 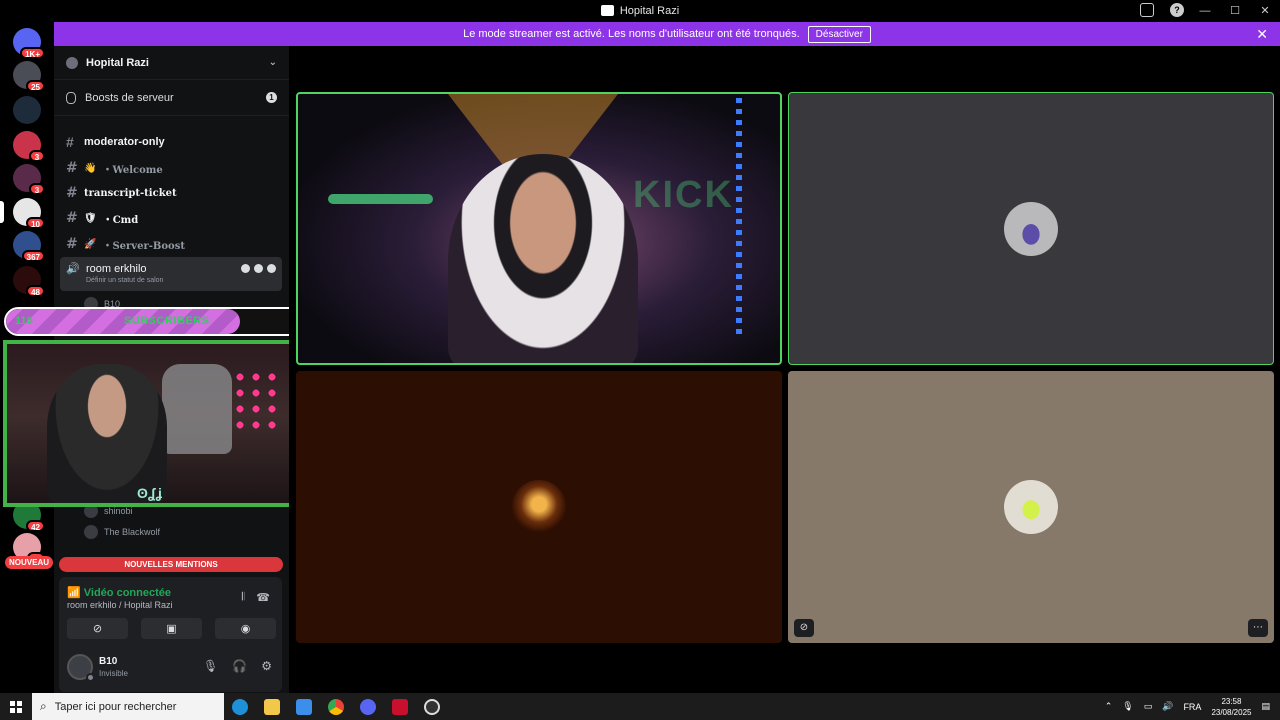 What do you see at coordinates (1177, 10) in the screenshot?
I see `help-icon: ?` at bounding box center [1177, 10].